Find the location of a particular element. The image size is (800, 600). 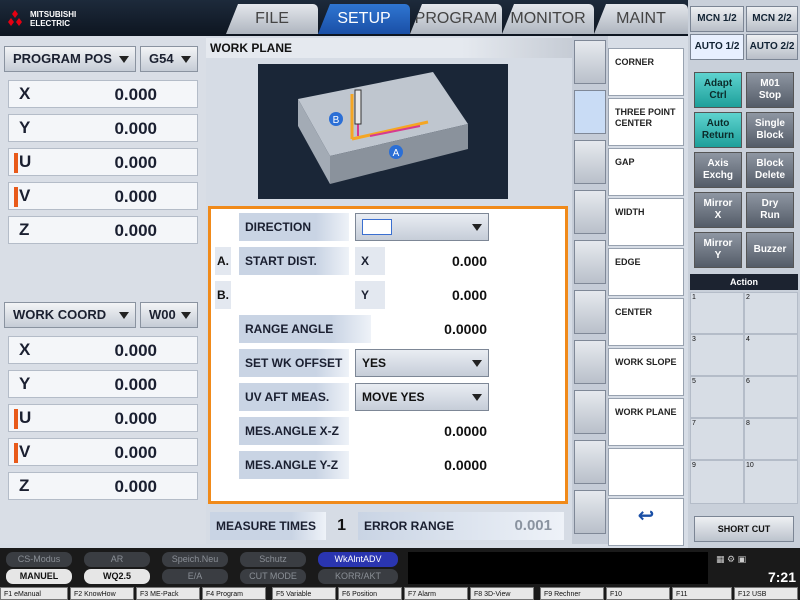

action-cell: 7 is located at coordinates (717, 439).